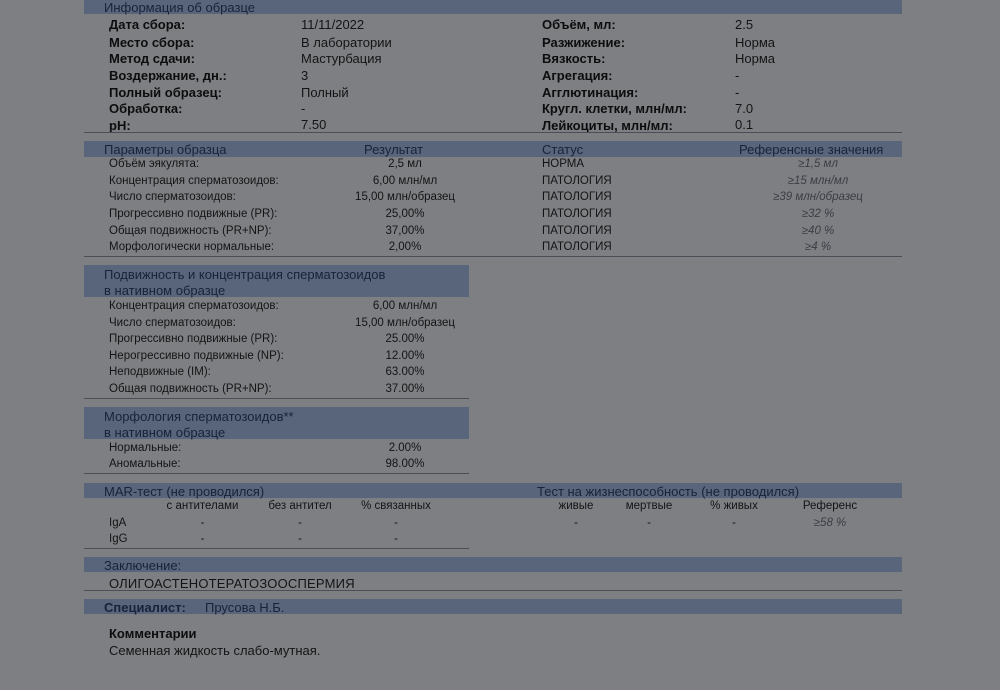  Describe the element at coordinates (737, 92) in the screenshot. I see `agglutination-value: -` at that location.